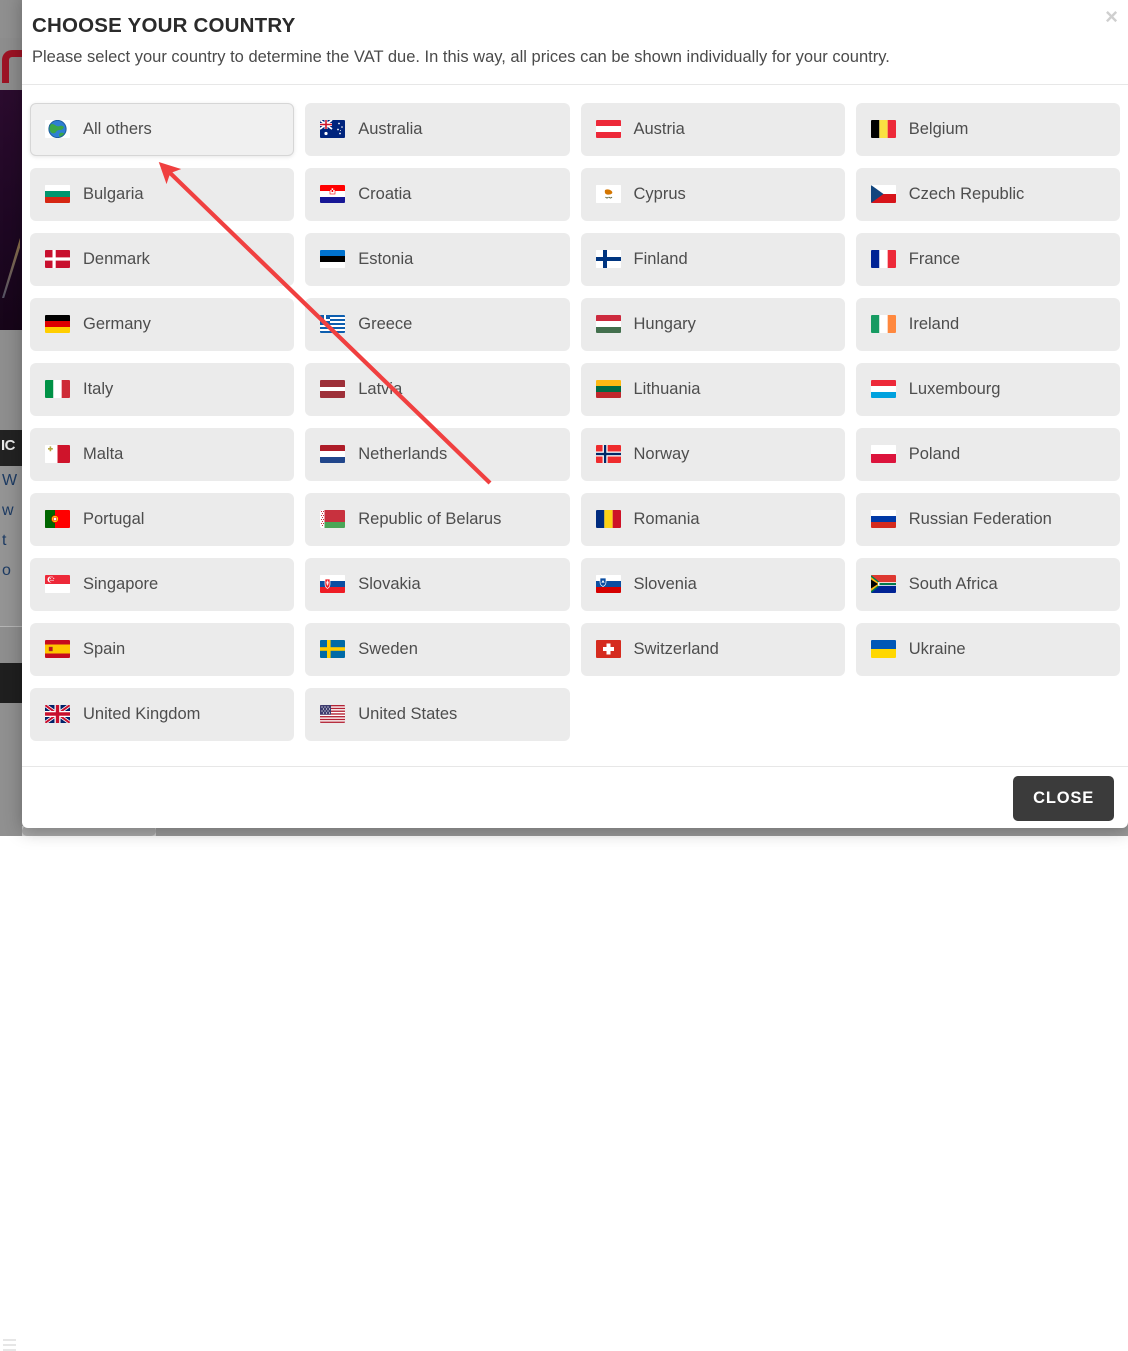 The width and height of the screenshot is (1128, 1351). I want to click on page-title: CHOOSE YOUR COUNTRY, so click(567, 26).